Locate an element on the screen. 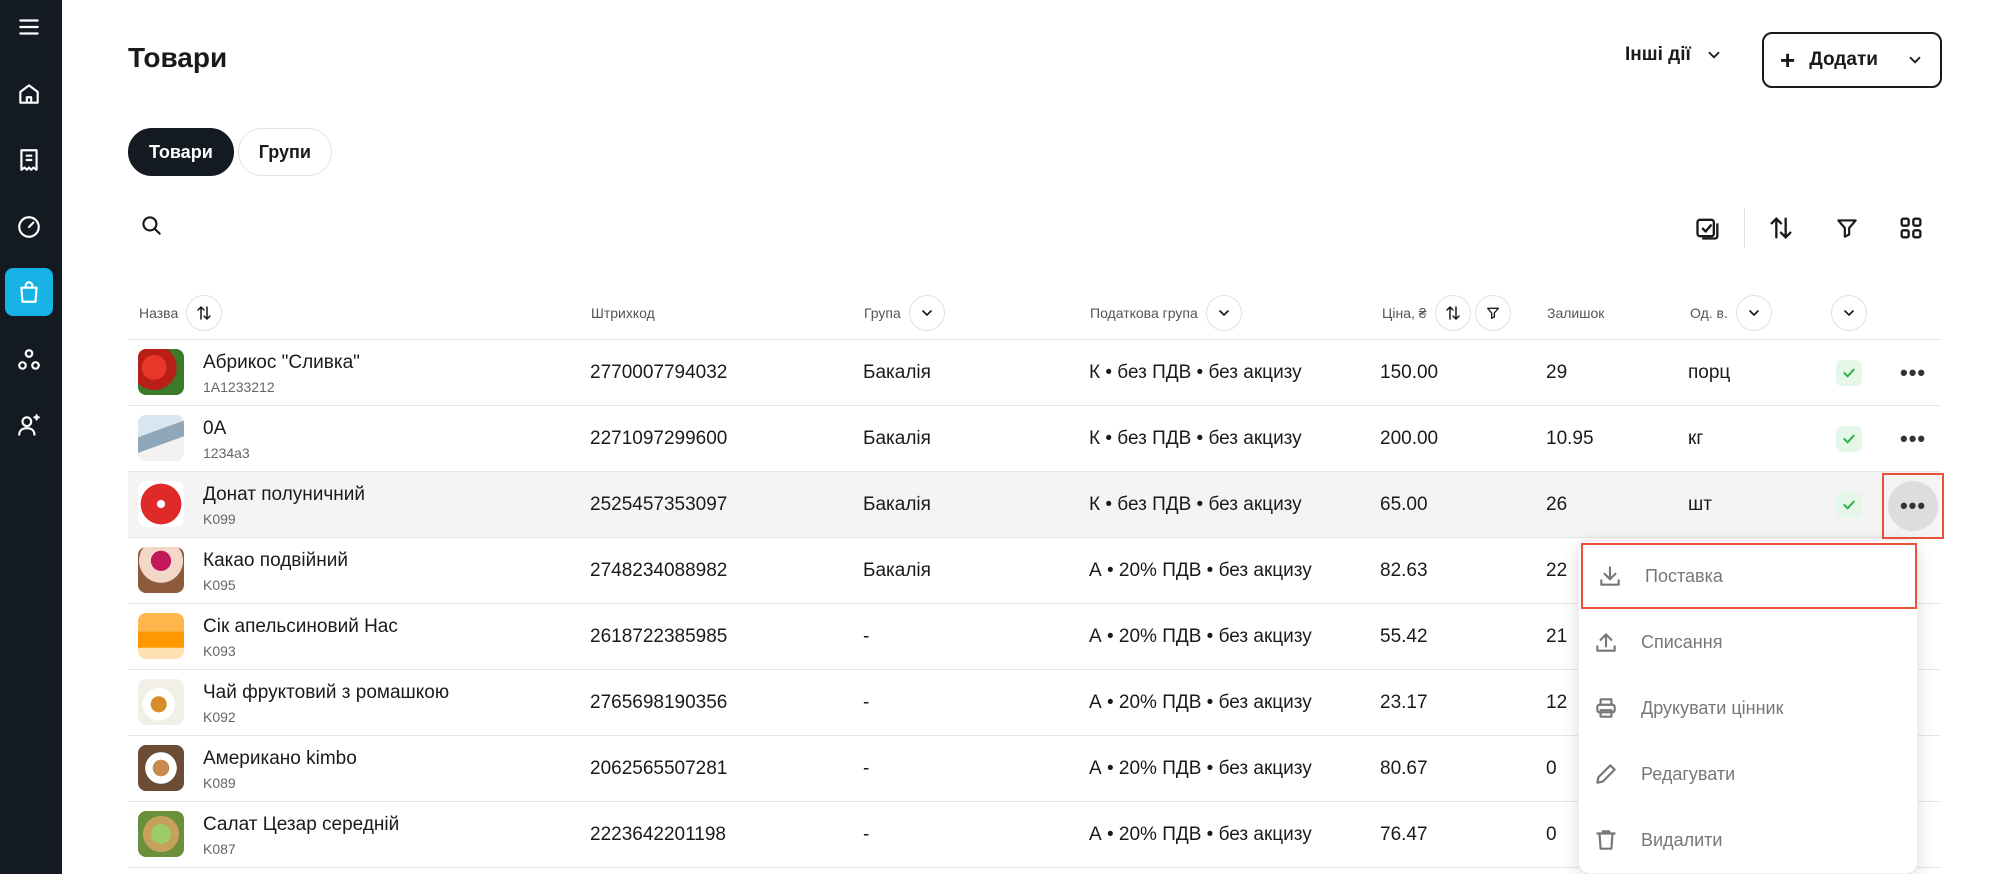  sort-button is located at coordinates (1781, 228).